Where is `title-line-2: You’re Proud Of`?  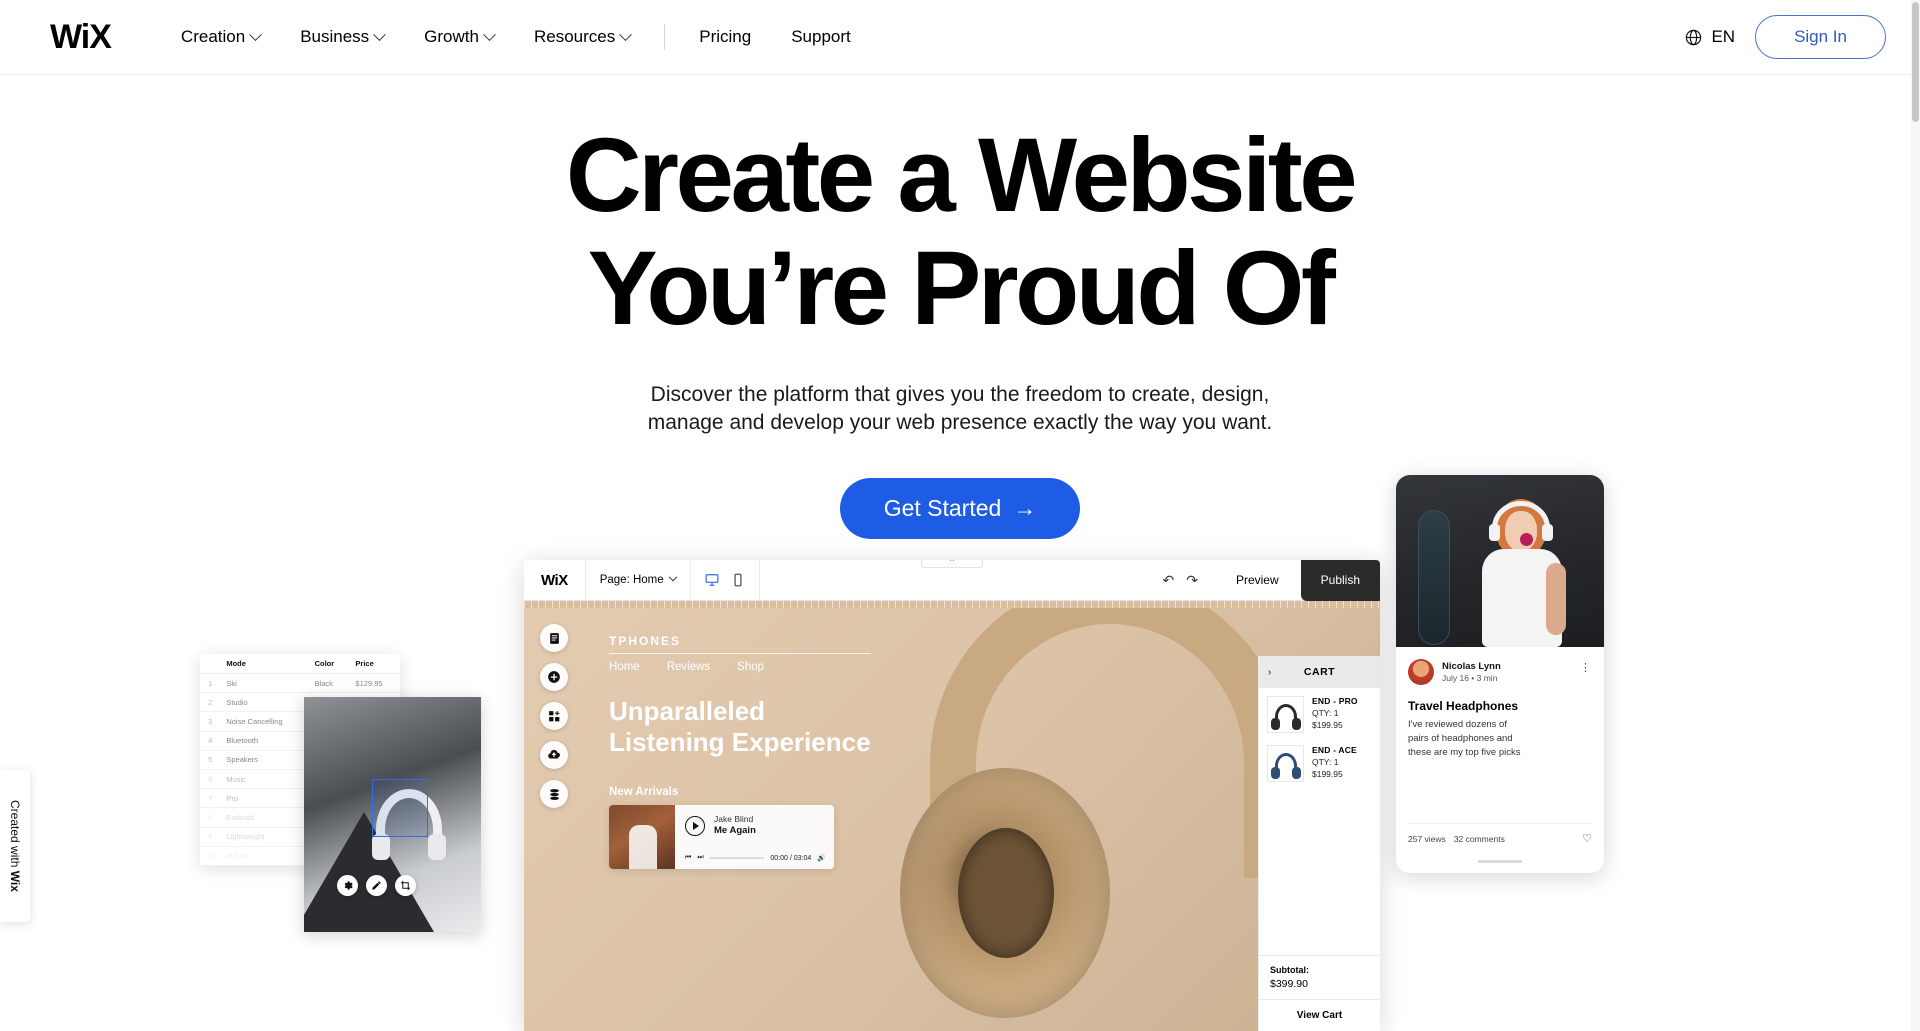
title-line-2: You’re Proud Of is located at coordinates (961, 288).